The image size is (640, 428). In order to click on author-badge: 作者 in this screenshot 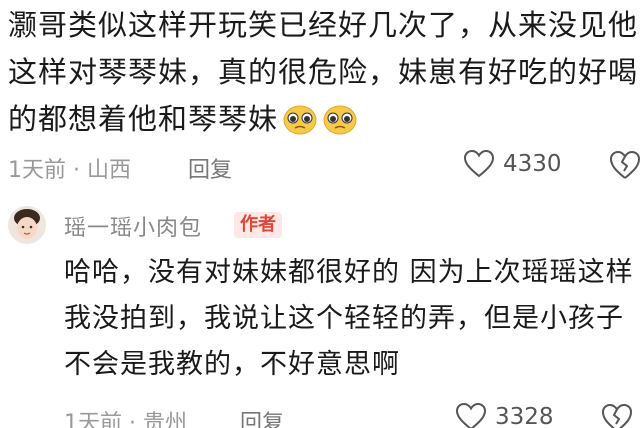, I will do `click(258, 225)`.